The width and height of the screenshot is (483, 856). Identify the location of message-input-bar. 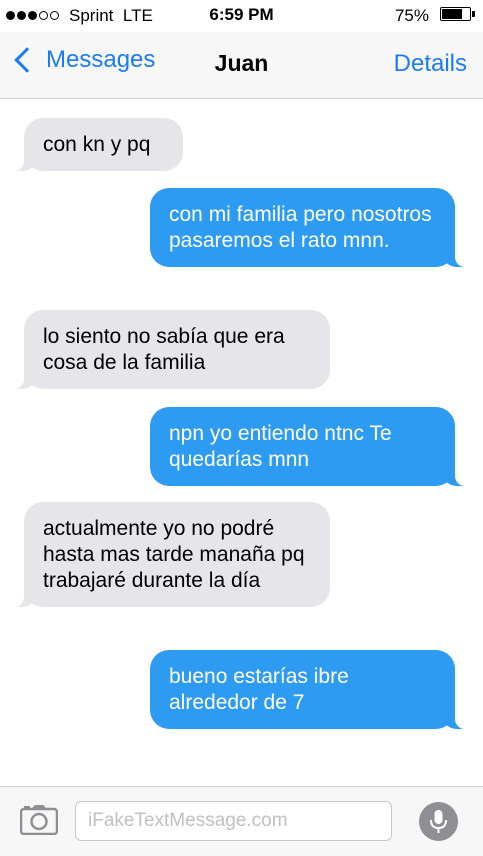
(241, 821).